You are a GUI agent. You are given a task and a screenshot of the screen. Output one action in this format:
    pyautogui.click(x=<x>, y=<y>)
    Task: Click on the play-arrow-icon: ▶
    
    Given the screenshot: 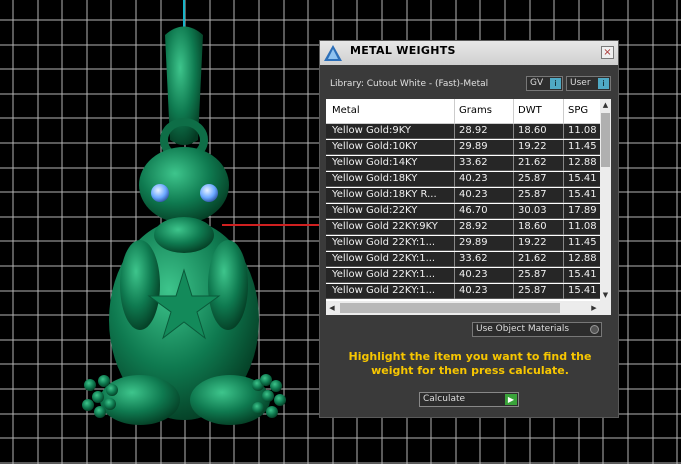 What is the action you would take?
    pyautogui.click(x=511, y=399)
    